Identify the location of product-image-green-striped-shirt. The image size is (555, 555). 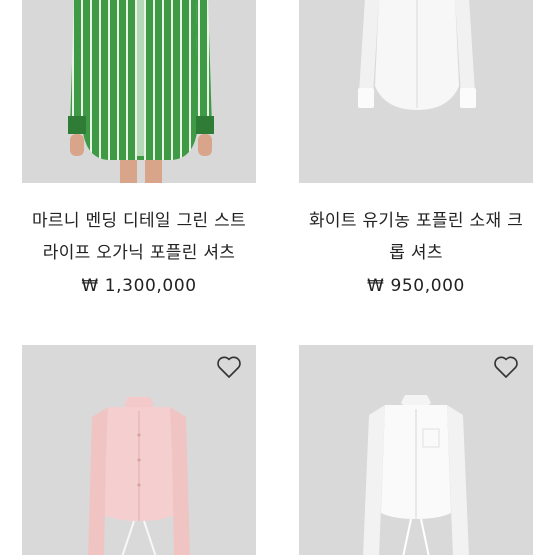
(139, 91).